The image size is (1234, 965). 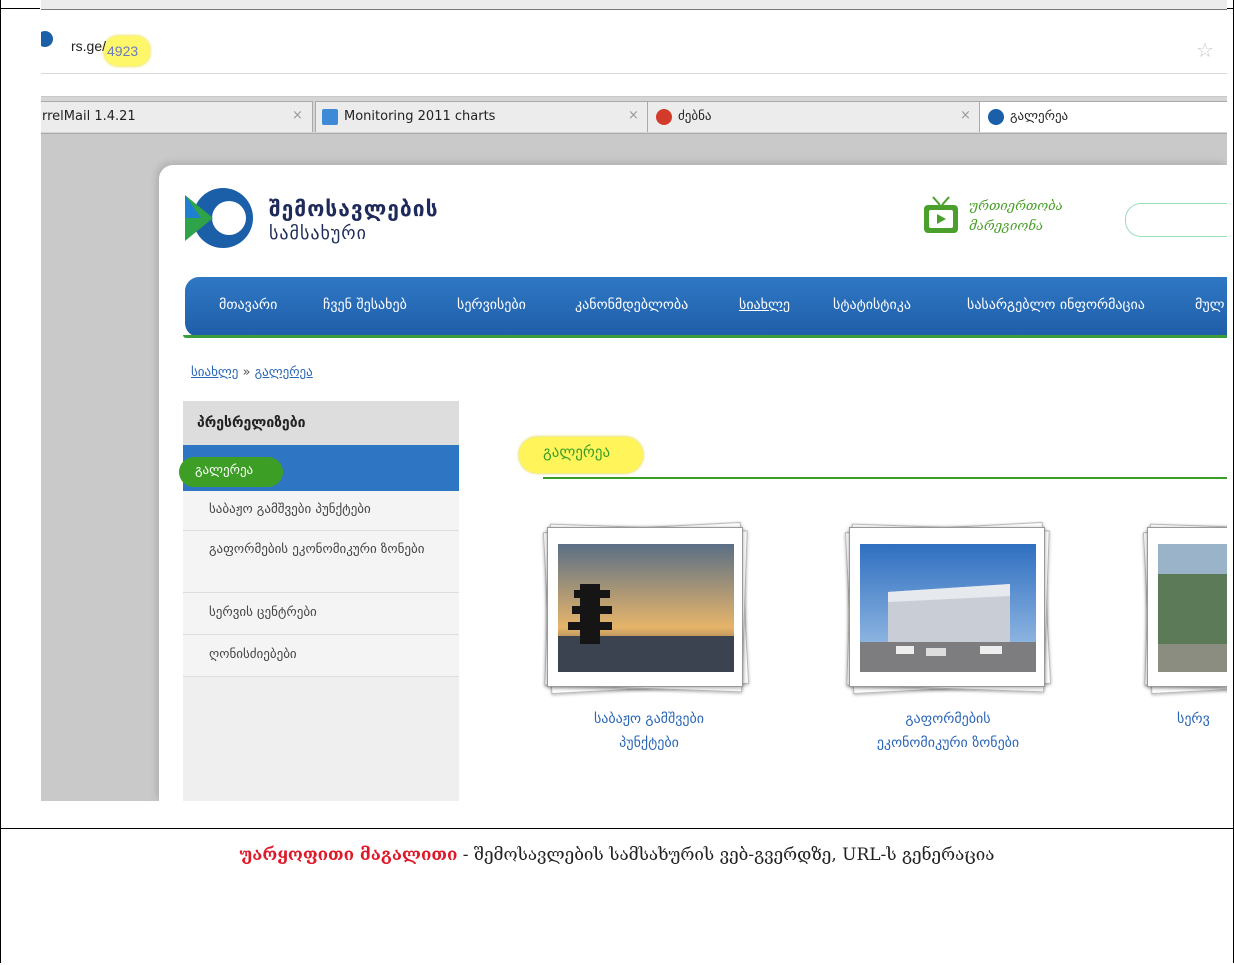 What do you see at coordinates (348, 855) in the screenshot?
I see `caption-highlight: უარყოფითი მაგალითი` at bounding box center [348, 855].